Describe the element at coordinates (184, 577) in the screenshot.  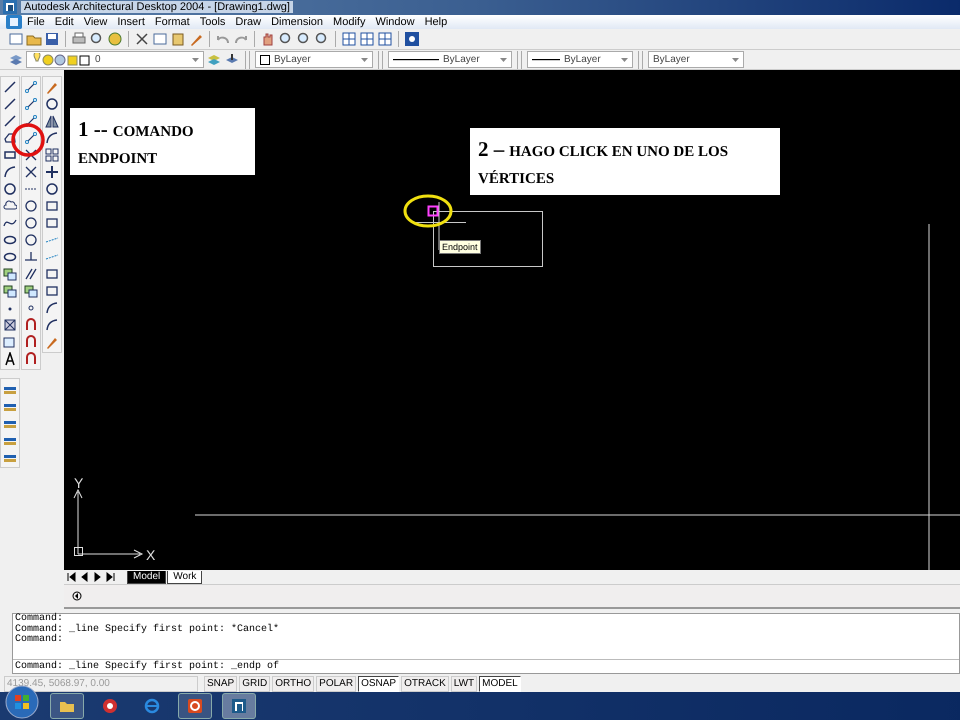
I see `layout-tab: Work` at that location.